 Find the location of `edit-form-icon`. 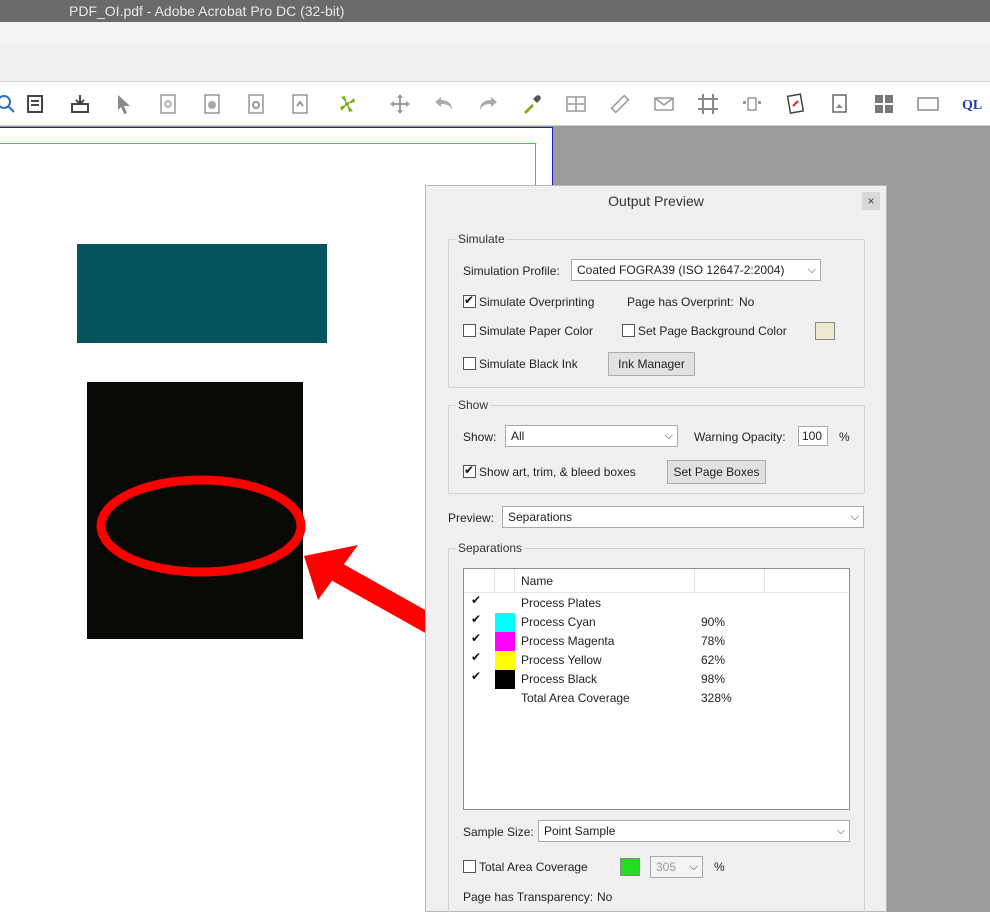

edit-form-icon is located at coordinates (36, 104).